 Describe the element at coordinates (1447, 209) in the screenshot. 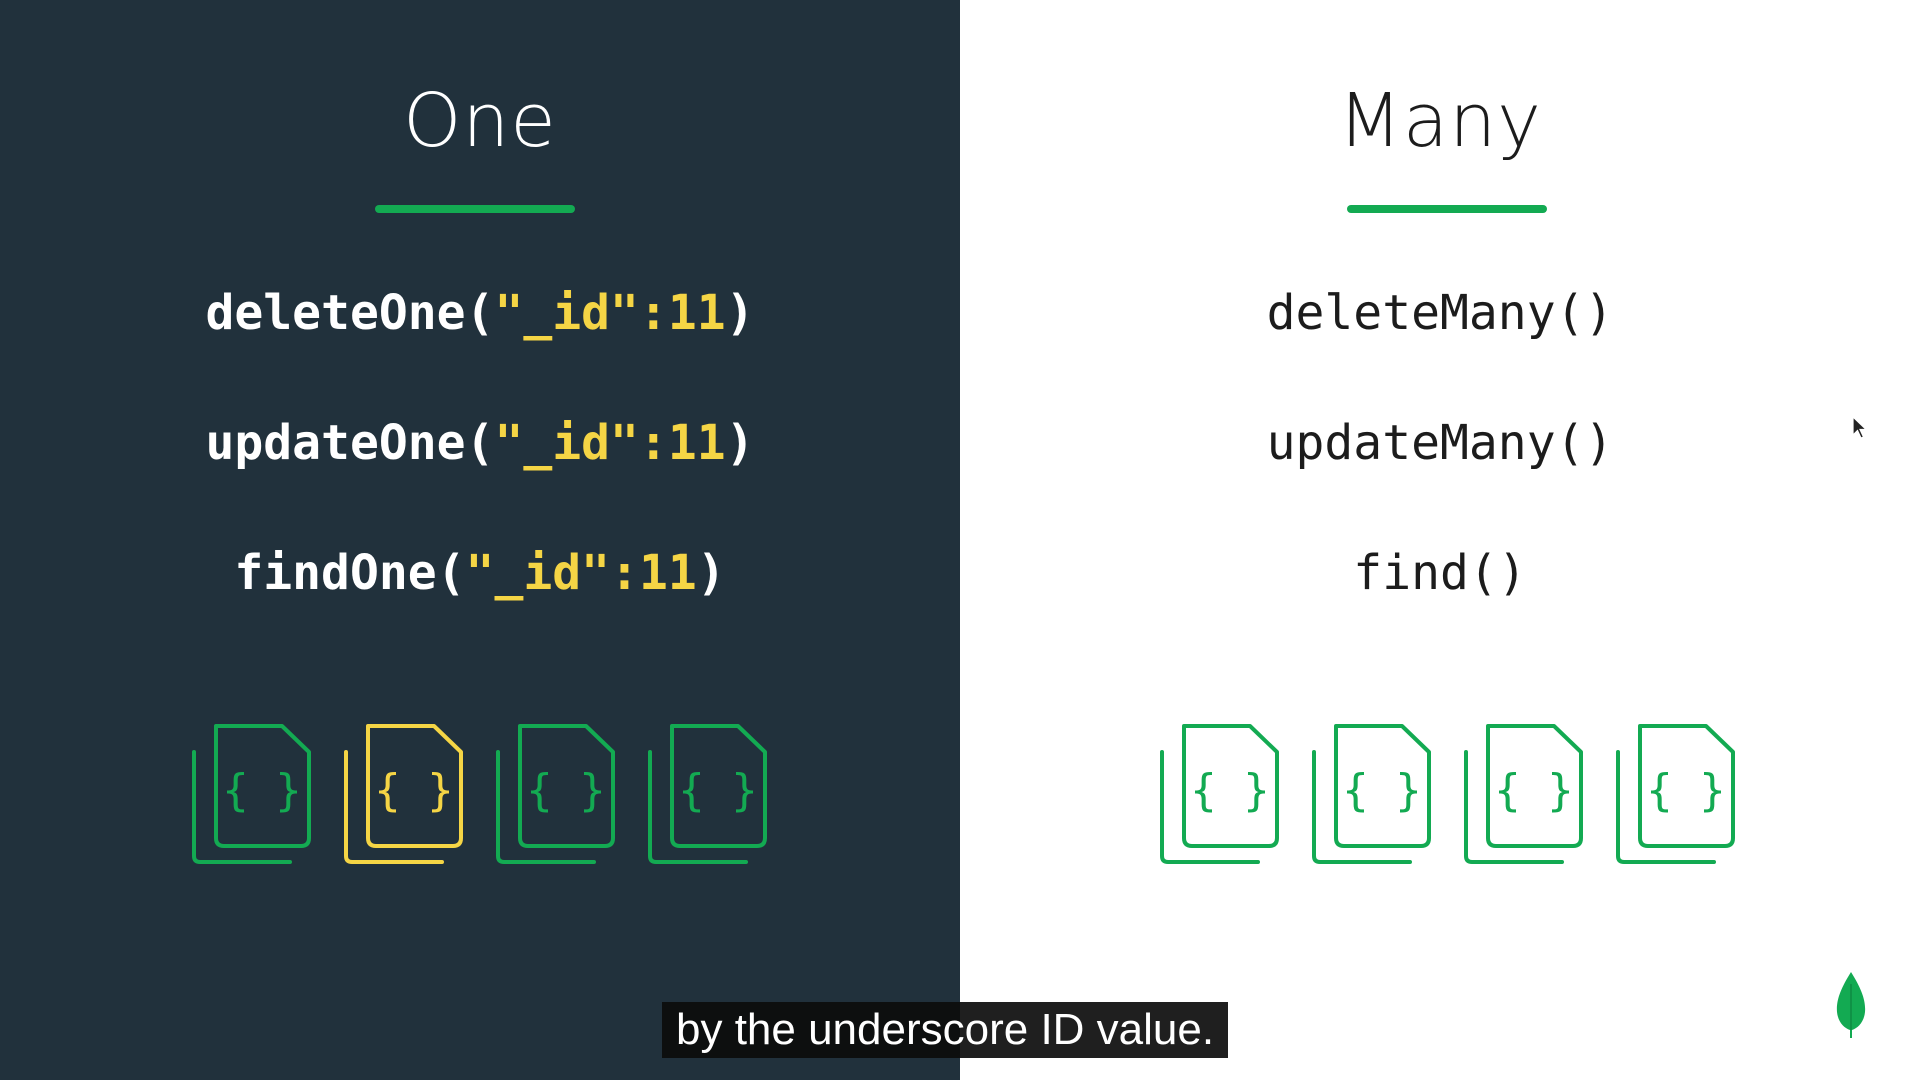

I see `many-heading-underline` at that location.